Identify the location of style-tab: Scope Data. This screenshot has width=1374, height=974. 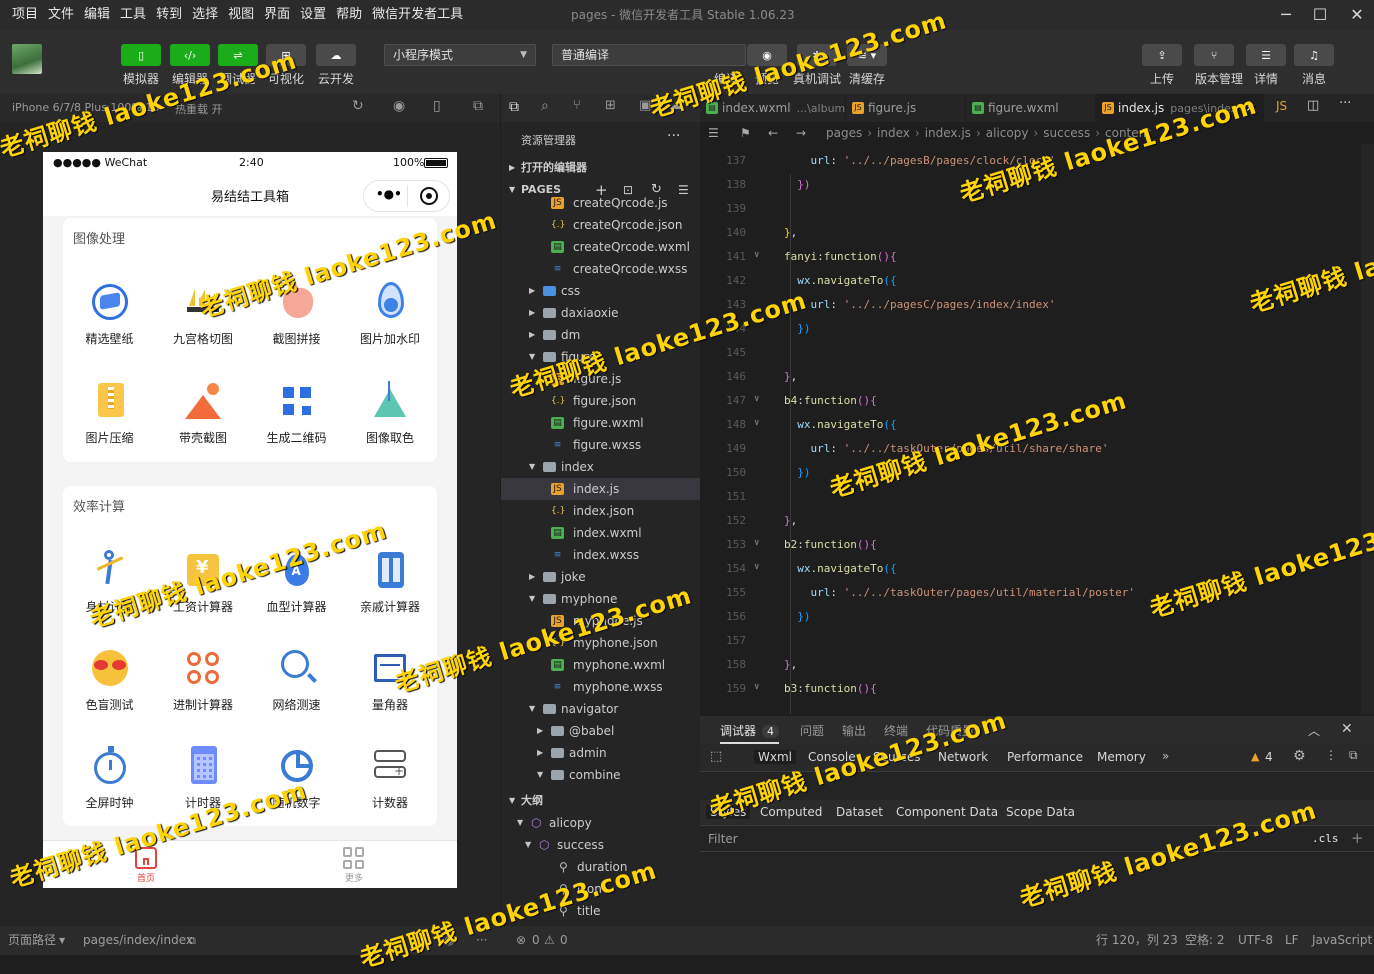
(1040, 812).